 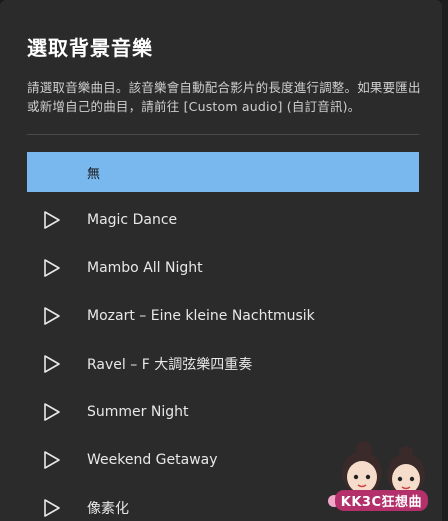 I want to click on divider, so click(x=223, y=134).